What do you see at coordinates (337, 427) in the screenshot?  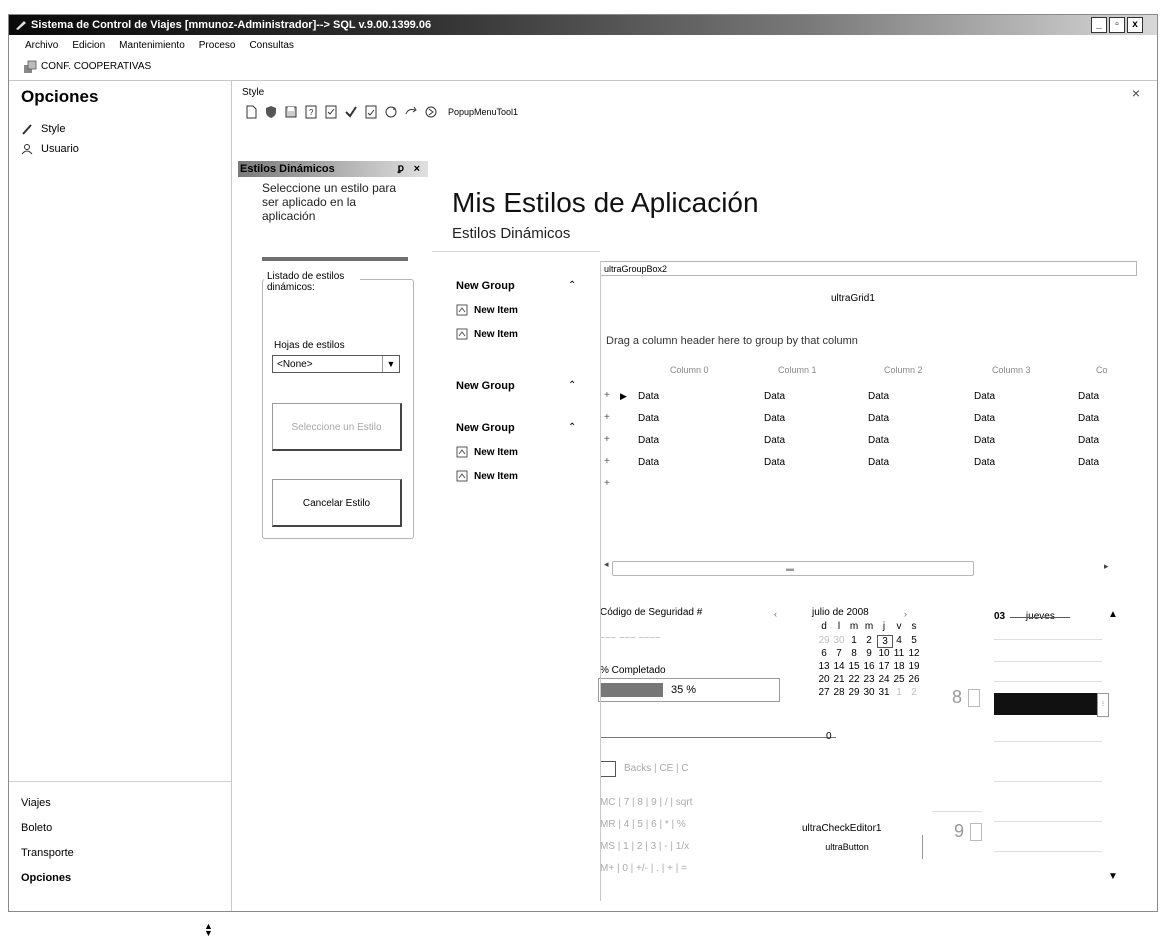 I see `select-style-button: Seleccione un Estilo` at bounding box center [337, 427].